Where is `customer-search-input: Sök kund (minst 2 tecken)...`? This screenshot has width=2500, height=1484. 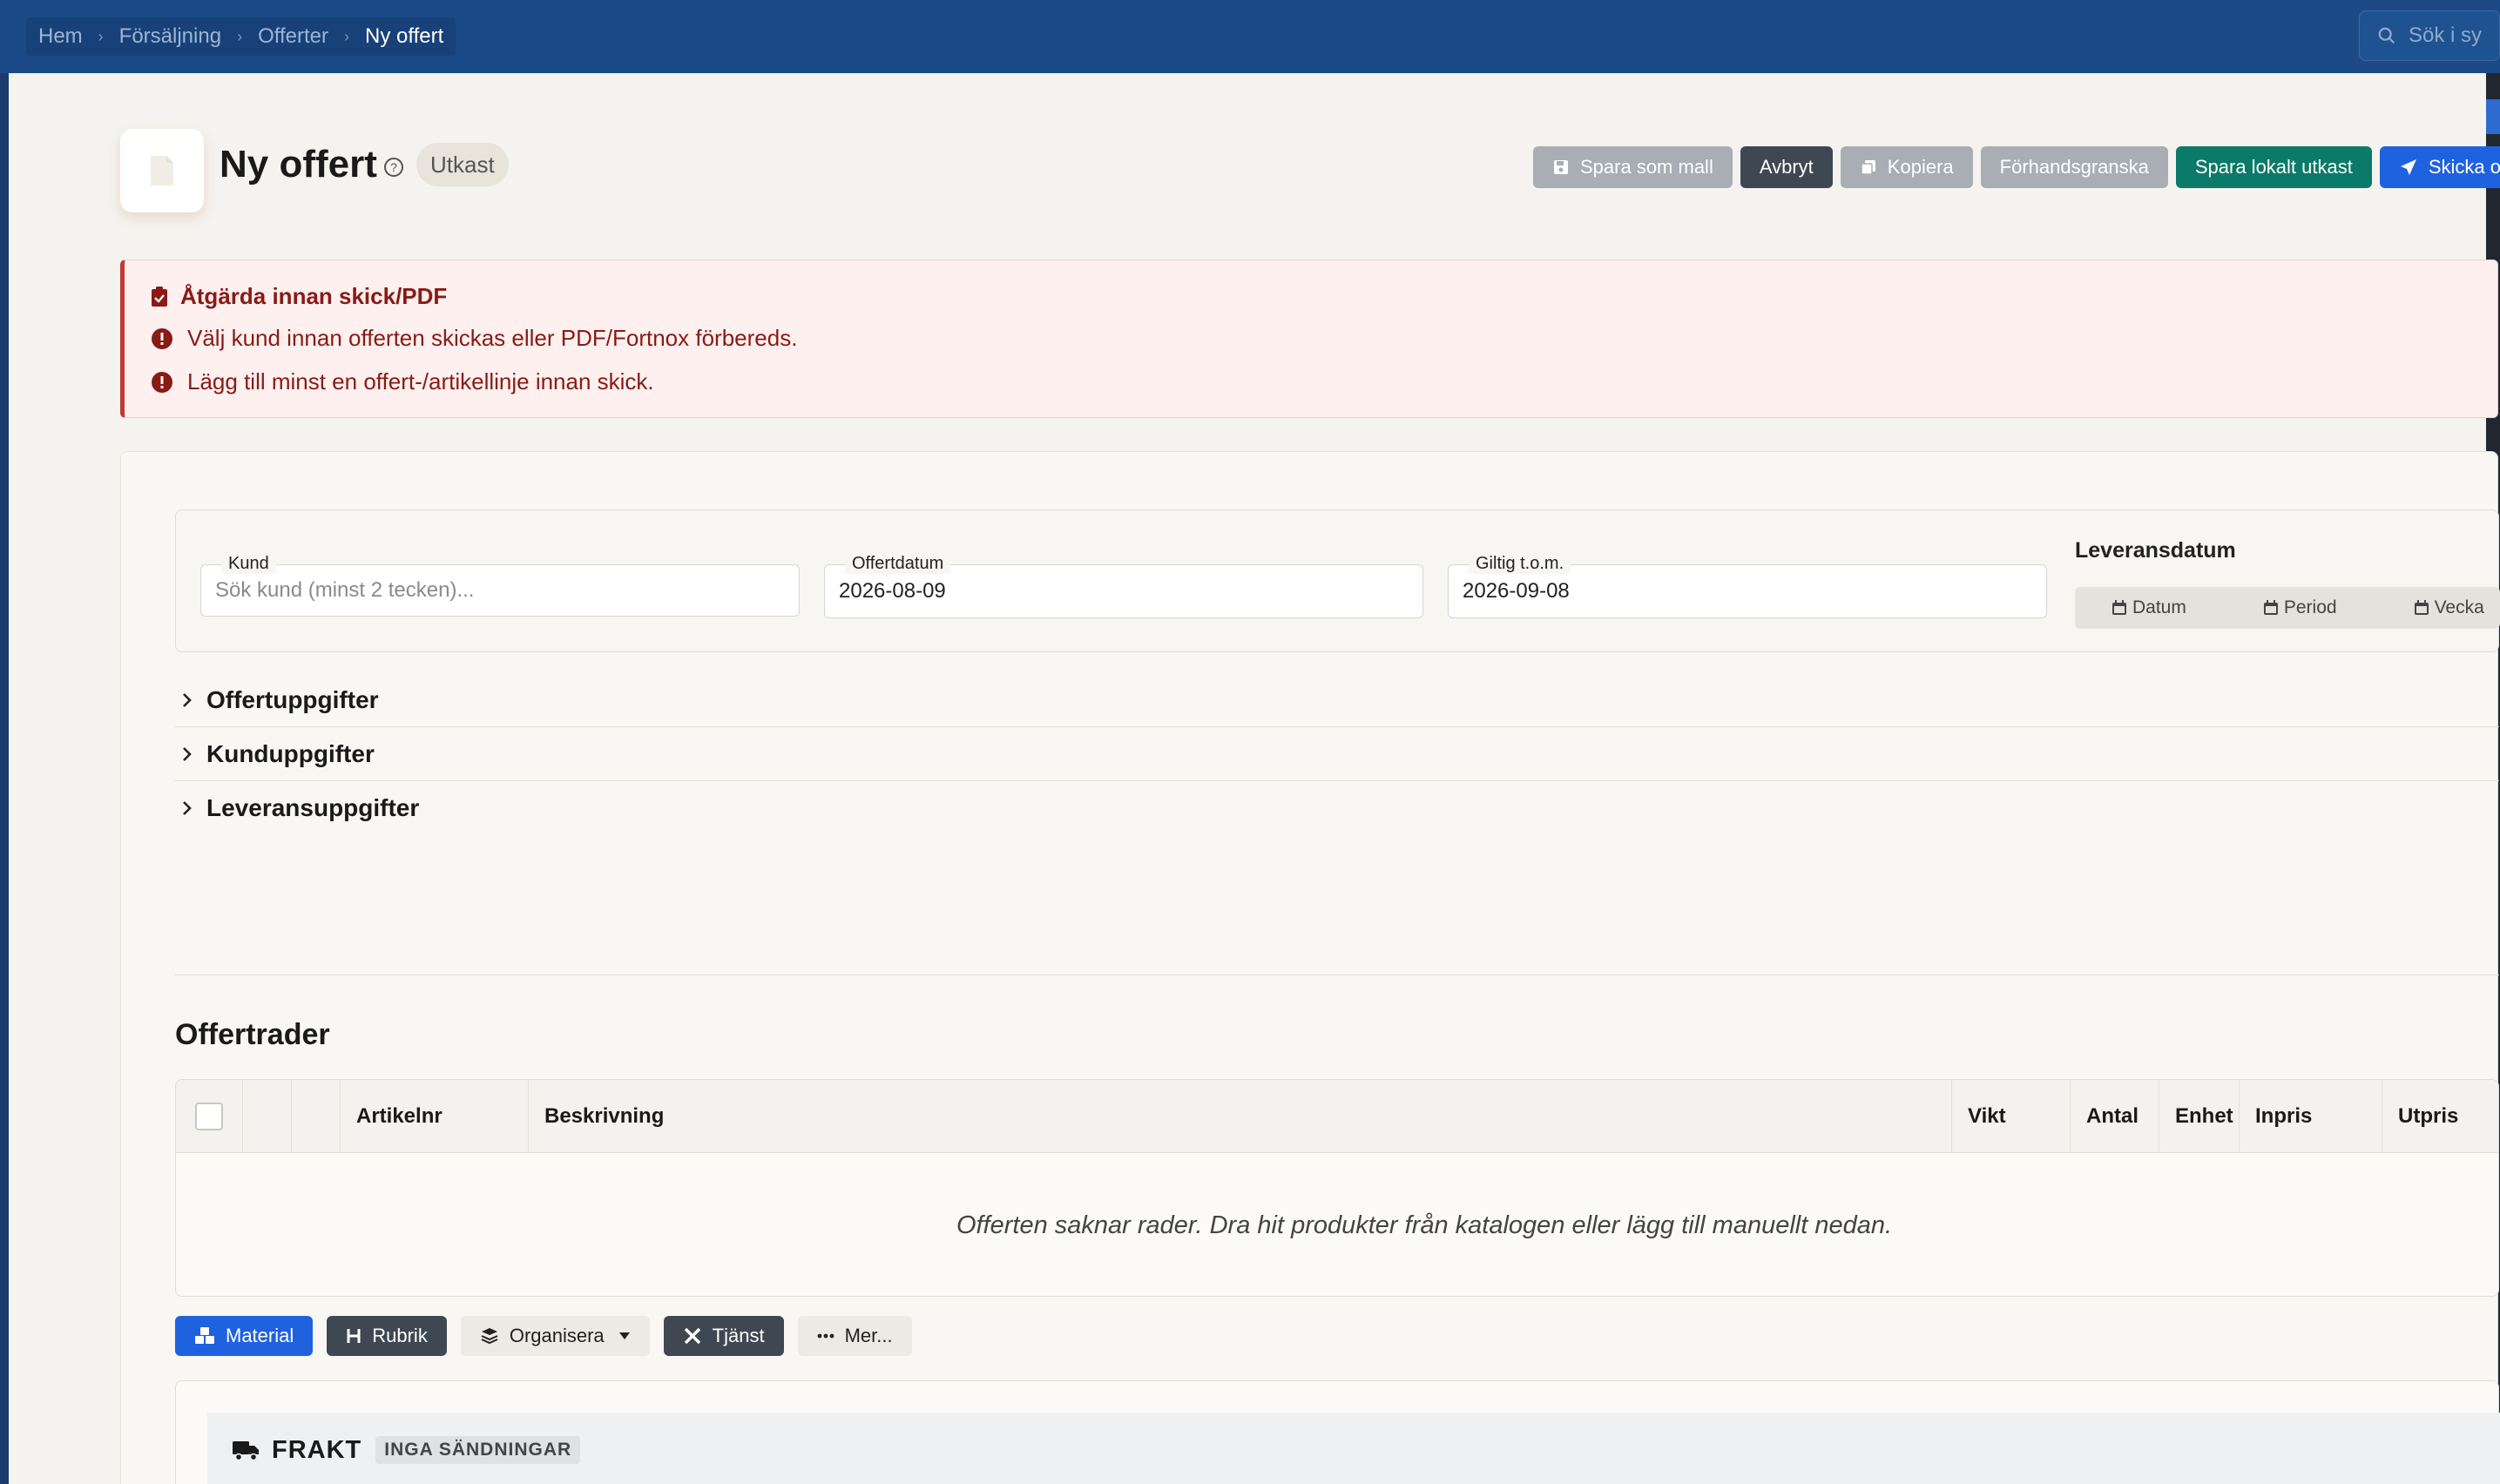 customer-search-input: Sök kund (minst 2 tecken)... is located at coordinates (500, 590).